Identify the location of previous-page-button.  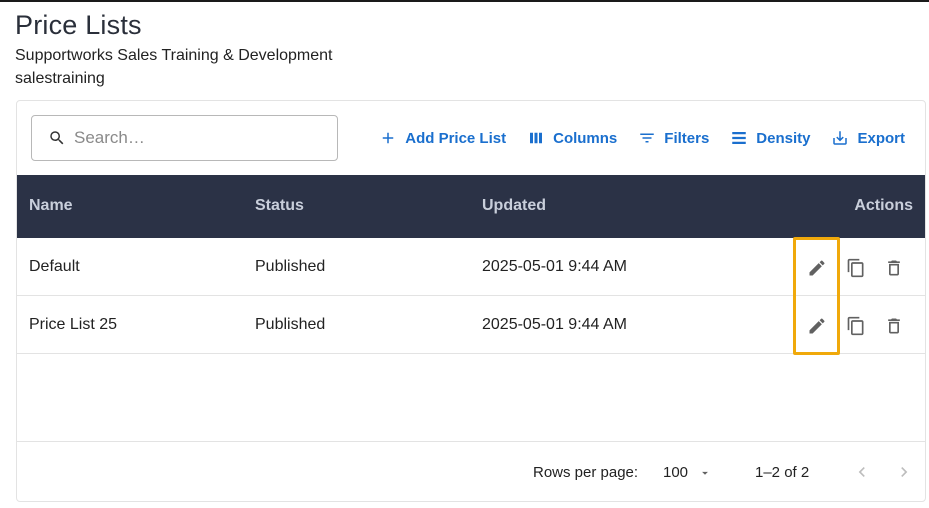
(862, 472).